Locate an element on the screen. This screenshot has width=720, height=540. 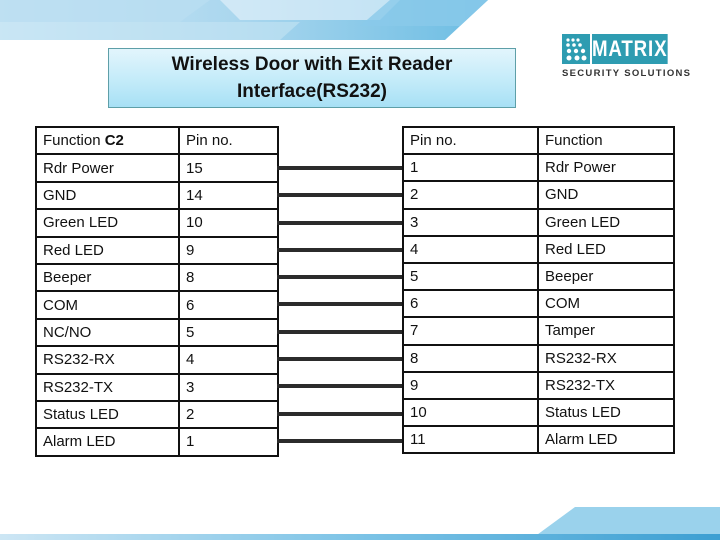
table-row: Red LED 9 is located at coordinates (157, 250).